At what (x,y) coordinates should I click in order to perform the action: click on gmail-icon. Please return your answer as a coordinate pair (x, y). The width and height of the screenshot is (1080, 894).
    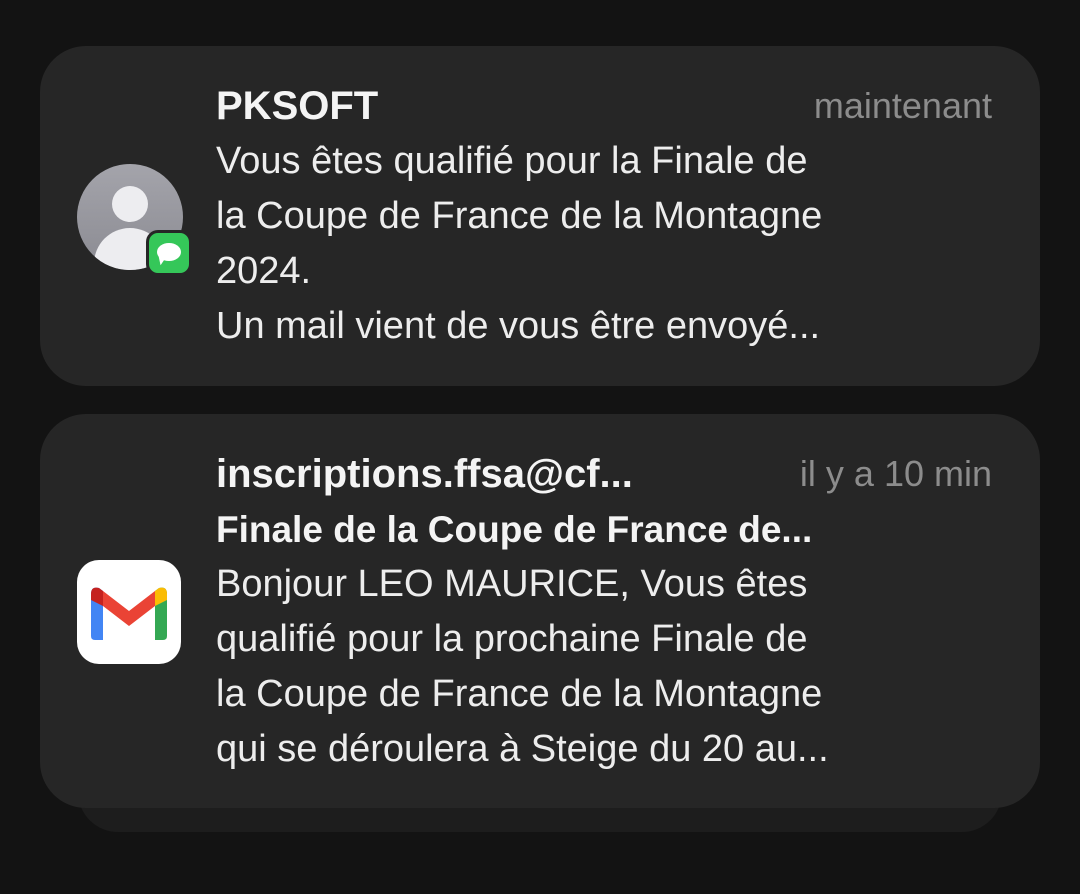
    Looking at the image, I should click on (129, 612).